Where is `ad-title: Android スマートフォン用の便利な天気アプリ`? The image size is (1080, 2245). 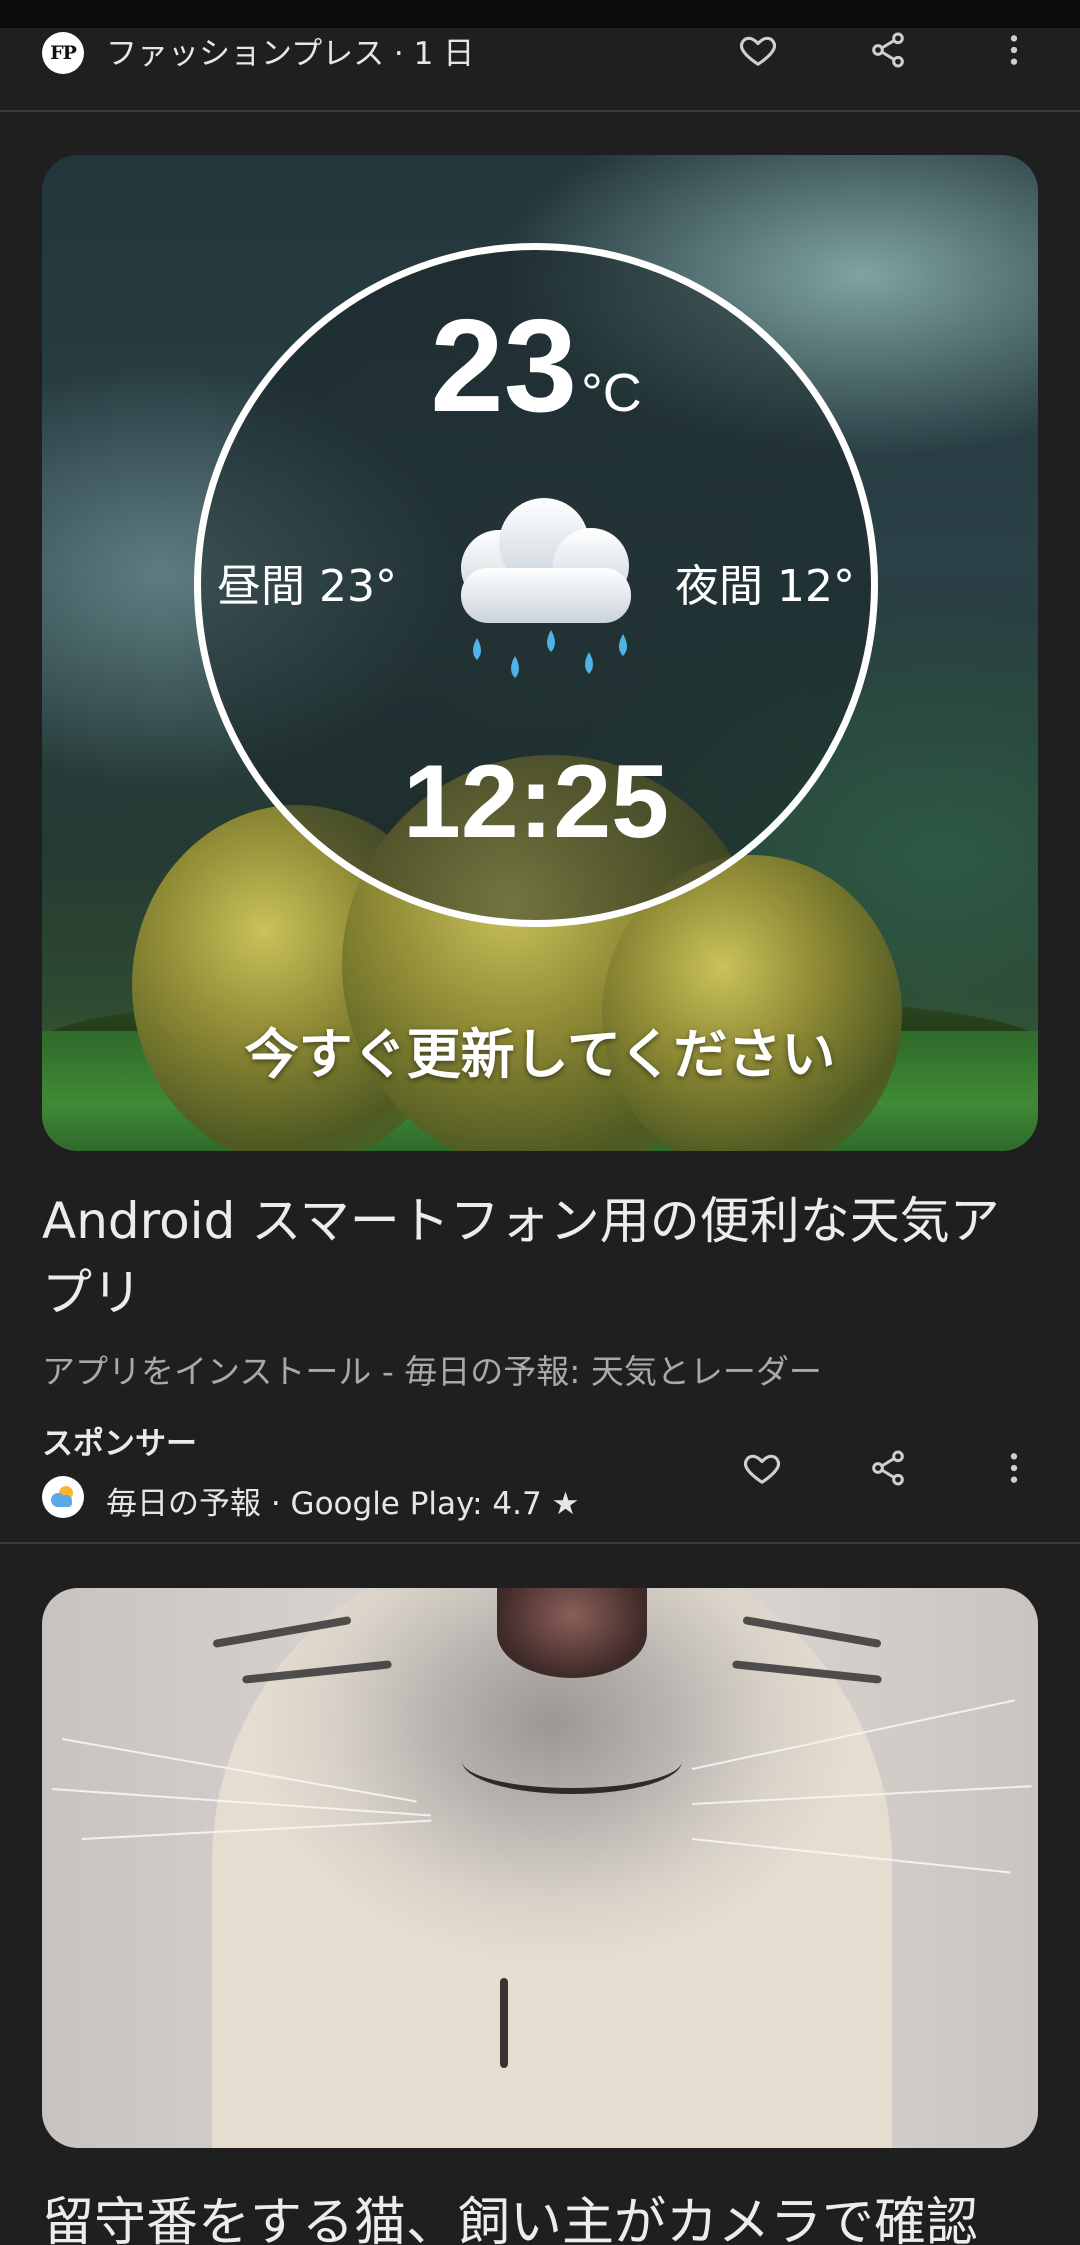 ad-title: Android スマートフォン用の便利な天気アプリ is located at coordinates (540, 1257).